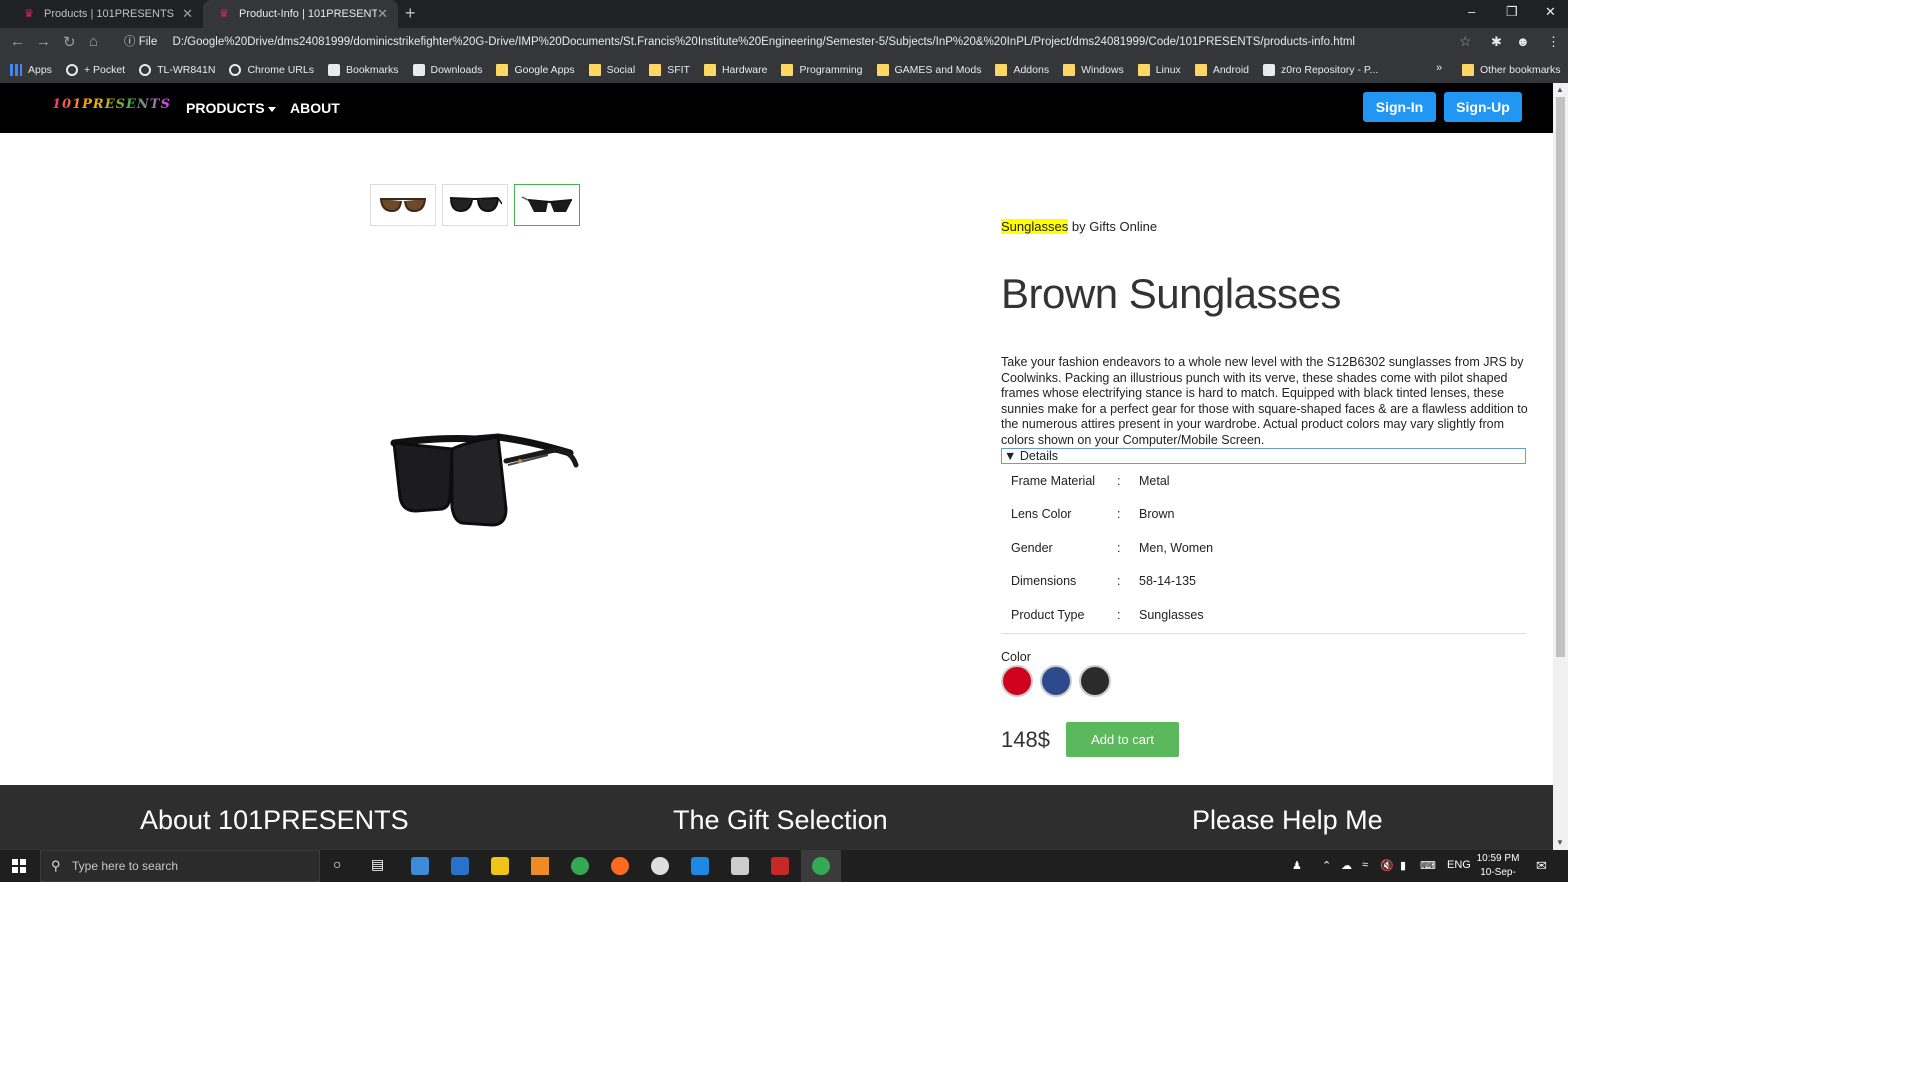 This screenshot has width=1920, height=1080. Describe the element at coordinates (93, 41) in the screenshot. I see `home-icon: ⌂` at that location.